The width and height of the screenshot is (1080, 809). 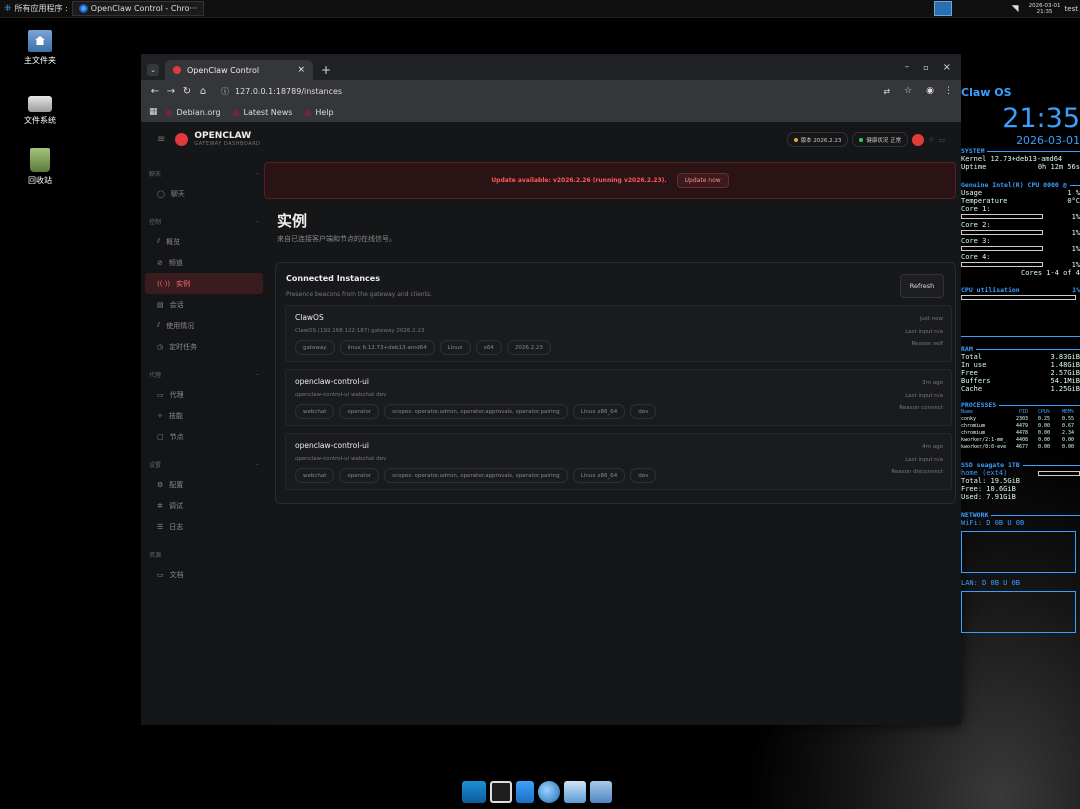 What do you see at coordinates (1020, 320) in the screenshot?
I see `cpu-graph` at bounding box center [1020, 320].